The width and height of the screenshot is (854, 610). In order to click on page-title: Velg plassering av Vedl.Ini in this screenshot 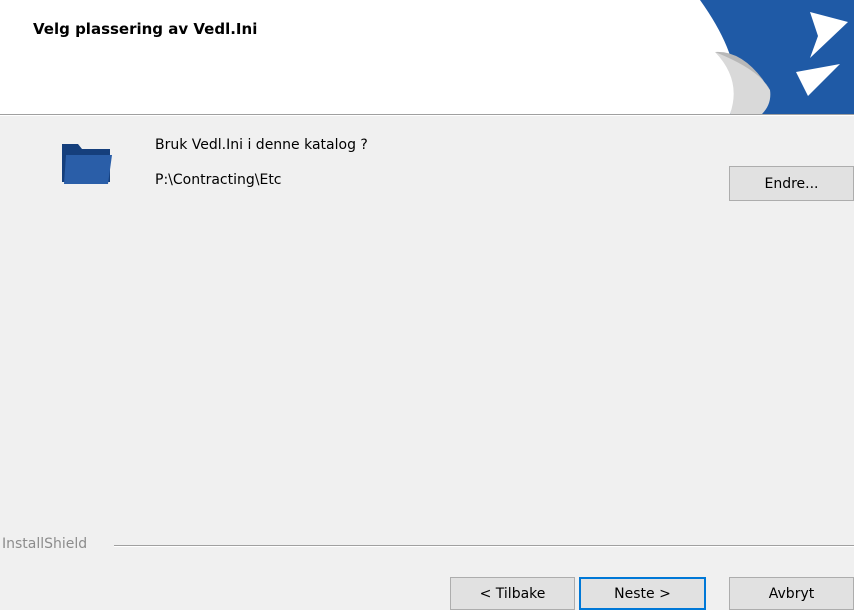, I will do `click(145, 29)`.